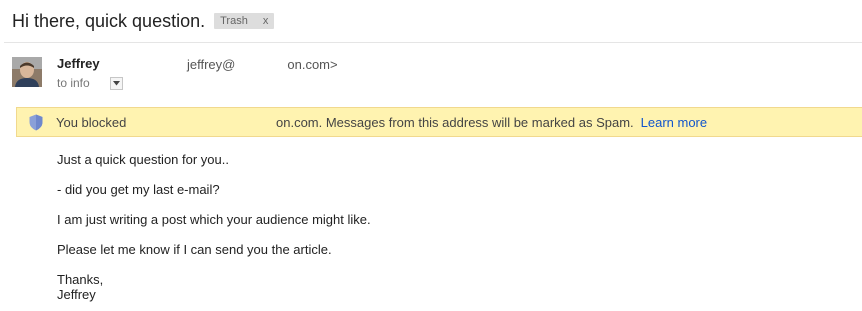 The image size is (862, 311). Describe the element at coordinates (78, 63) in the screenshot. I see `sender-name: Jeffrey` at that location.